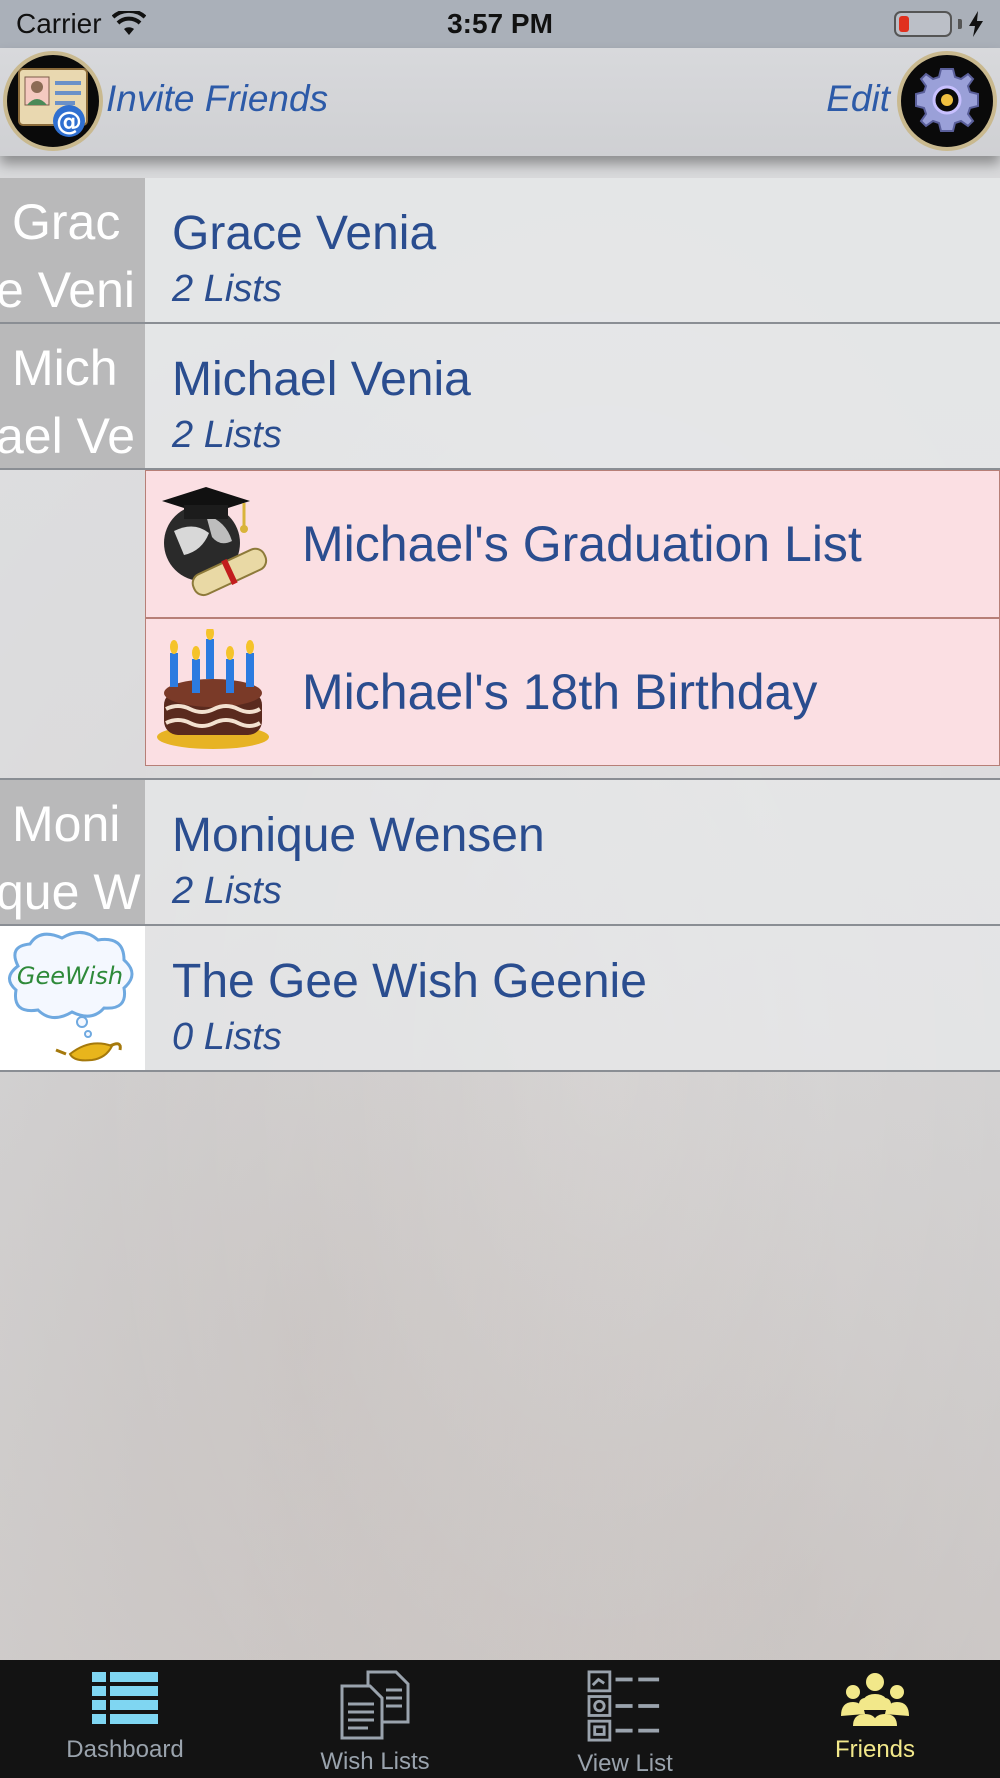 This screenshot has height=1778, width=1000. I want to click on avatar: Mich ael Ve, so click(72, 396).